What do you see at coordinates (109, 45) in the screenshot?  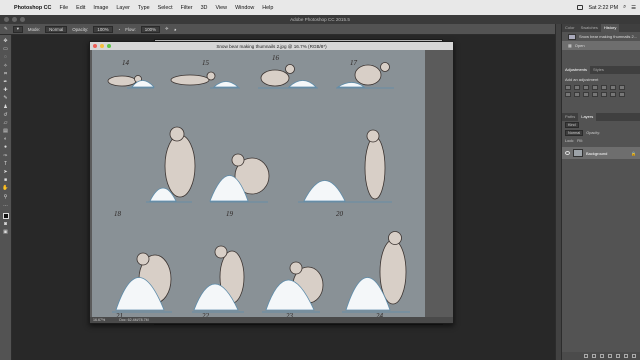 I see `doc-zoom-icon` at bounding box center [109, 45].